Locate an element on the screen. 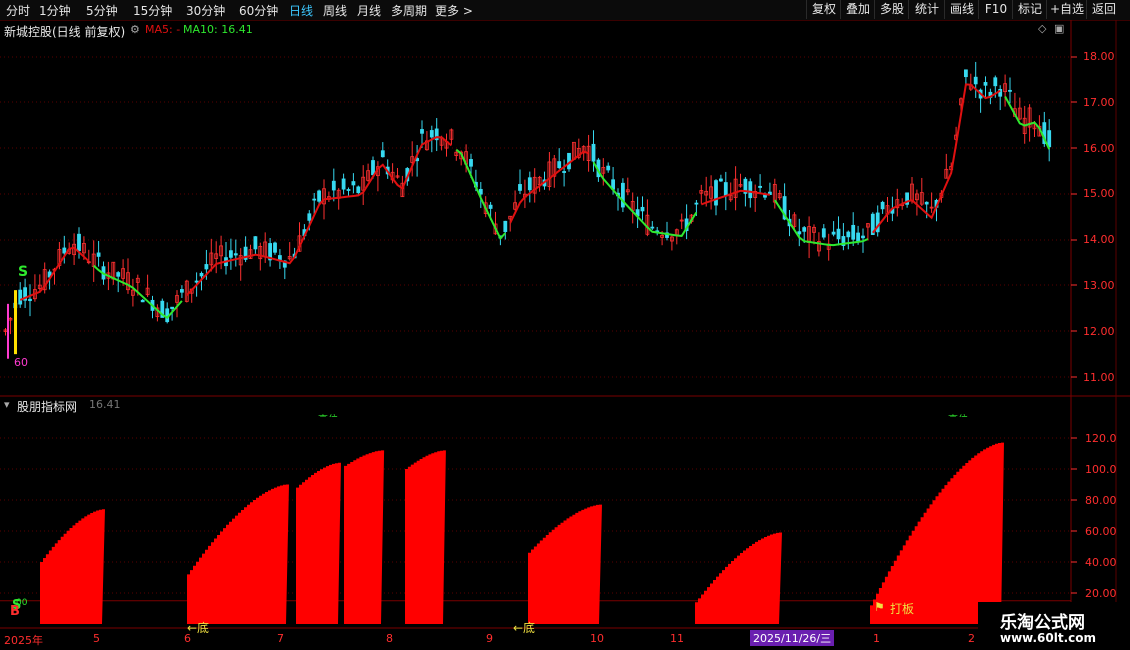 The width and height of the screenshot is (1130, 650). date-label: 9 is located at coordinates (489, 638).